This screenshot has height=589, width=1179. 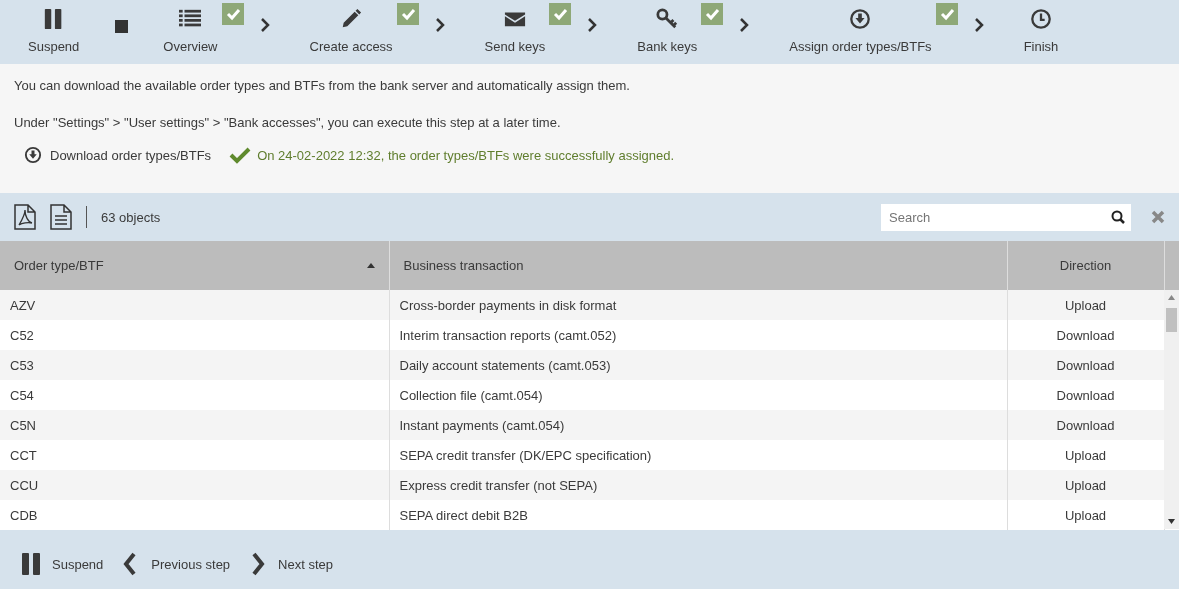 I want to click on download-link: Download order types/BTFs, so click(x=118, y=155).